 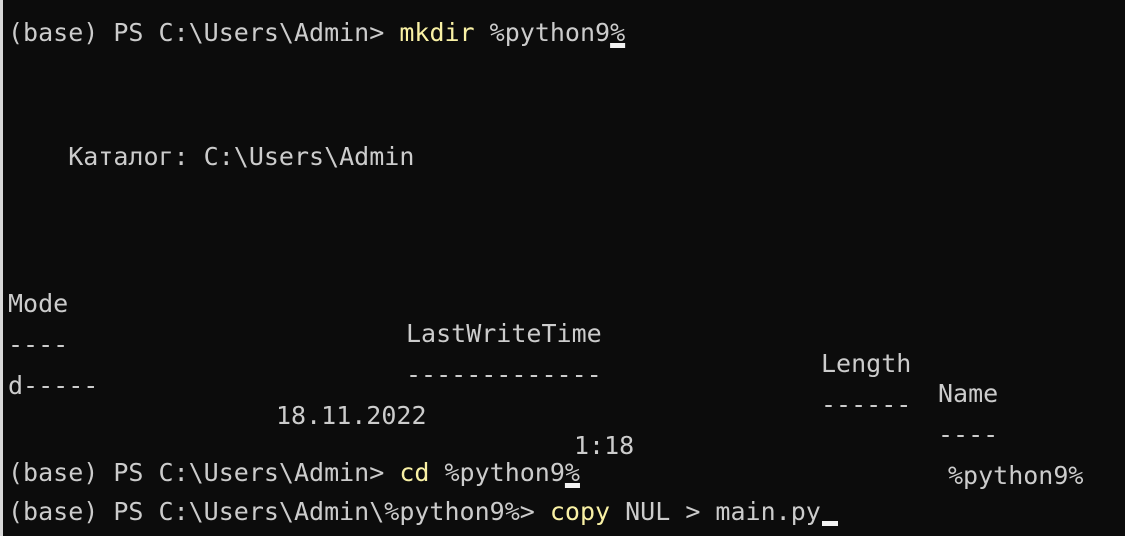 What do you see at coordinates (437, 32) in the screenshot?
I see `command-keyword: mkdir` at bounding box center [437, 32].